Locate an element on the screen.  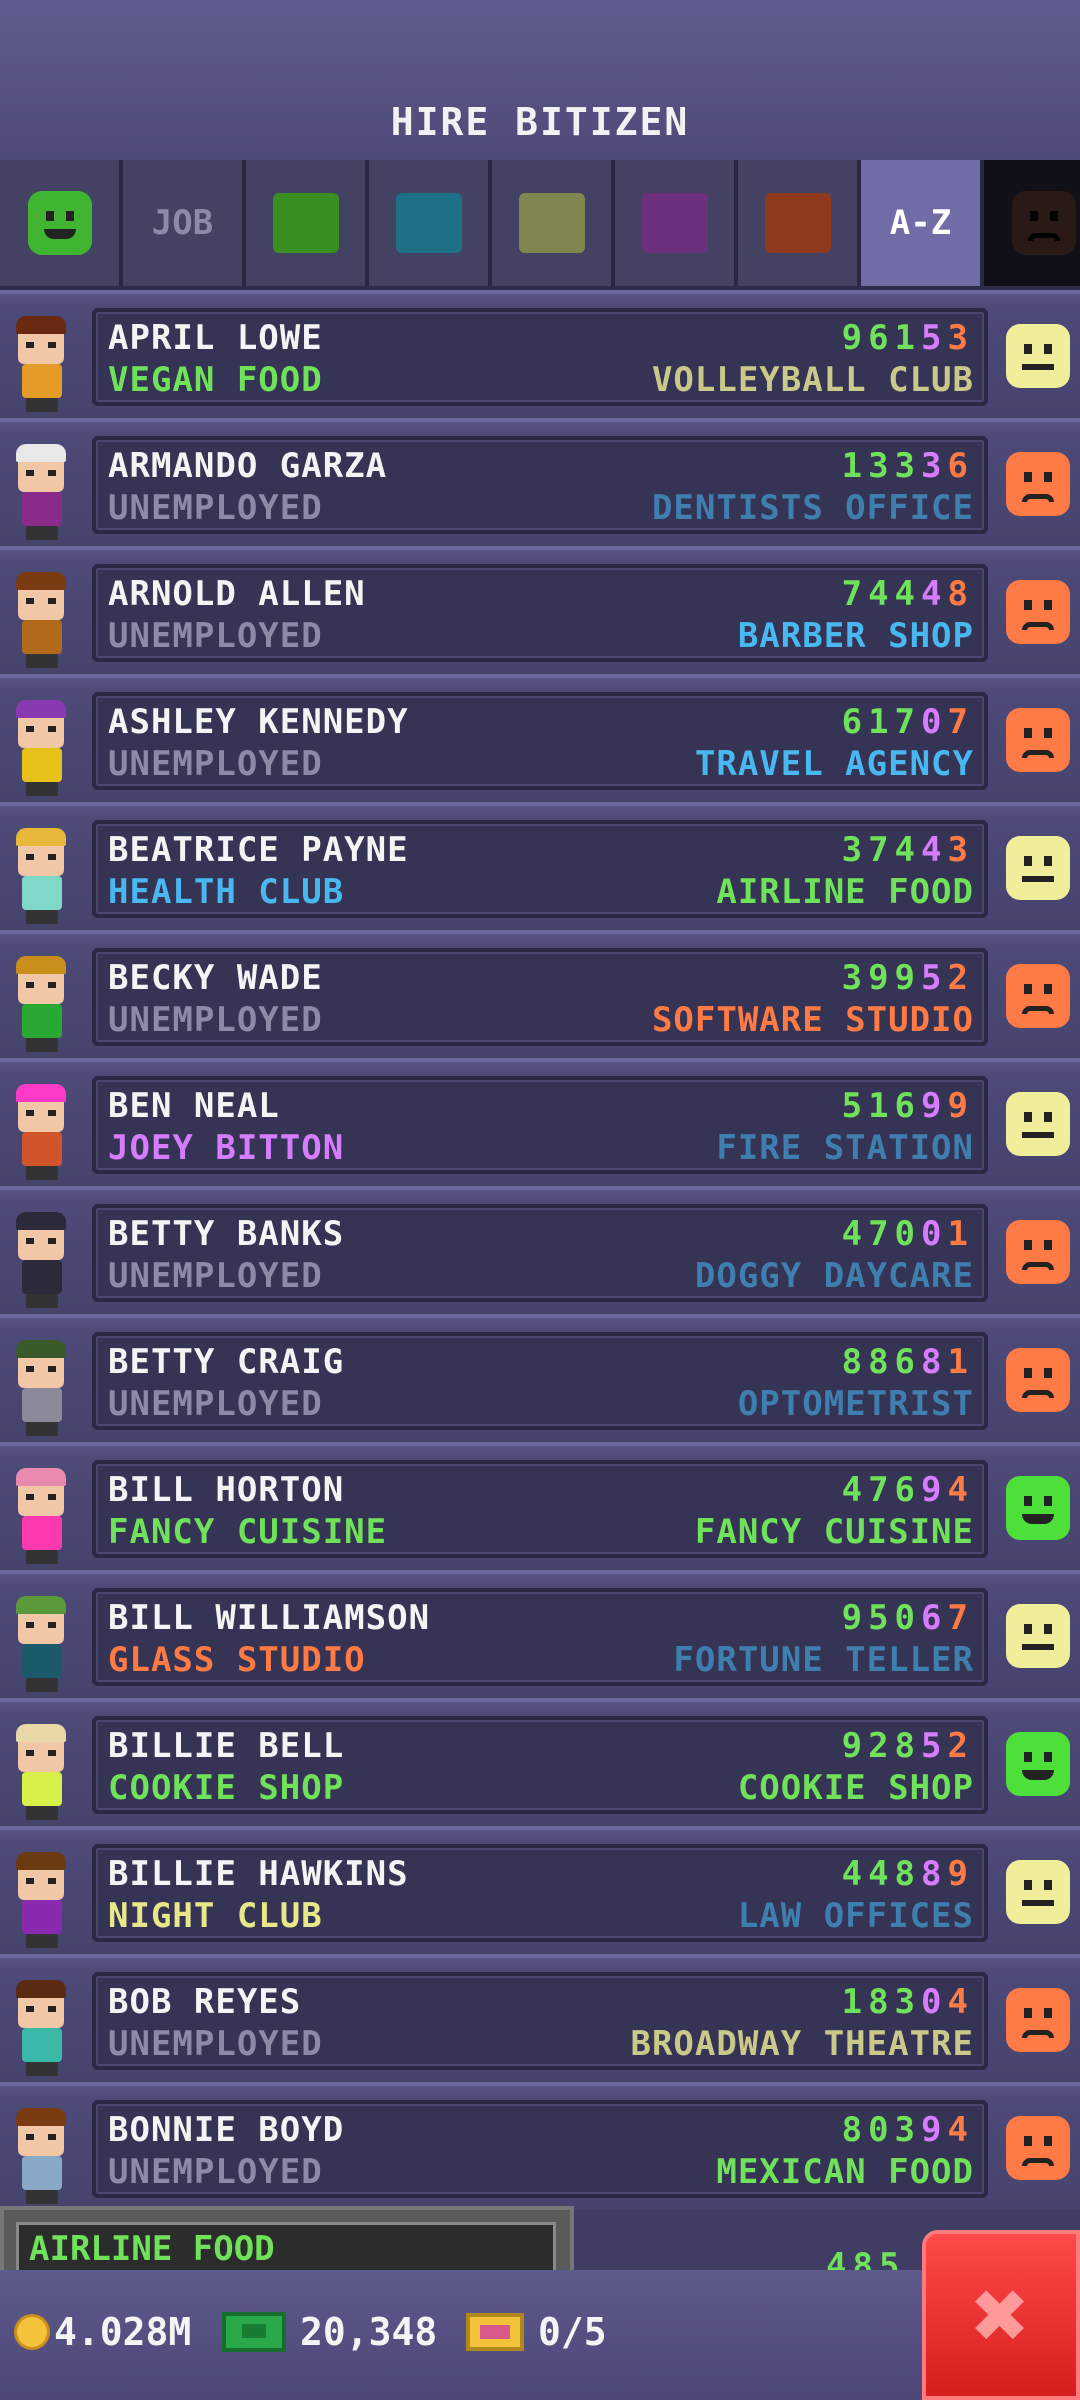
bitizen-skills: 44889 is located at coordinates (908, 1874).